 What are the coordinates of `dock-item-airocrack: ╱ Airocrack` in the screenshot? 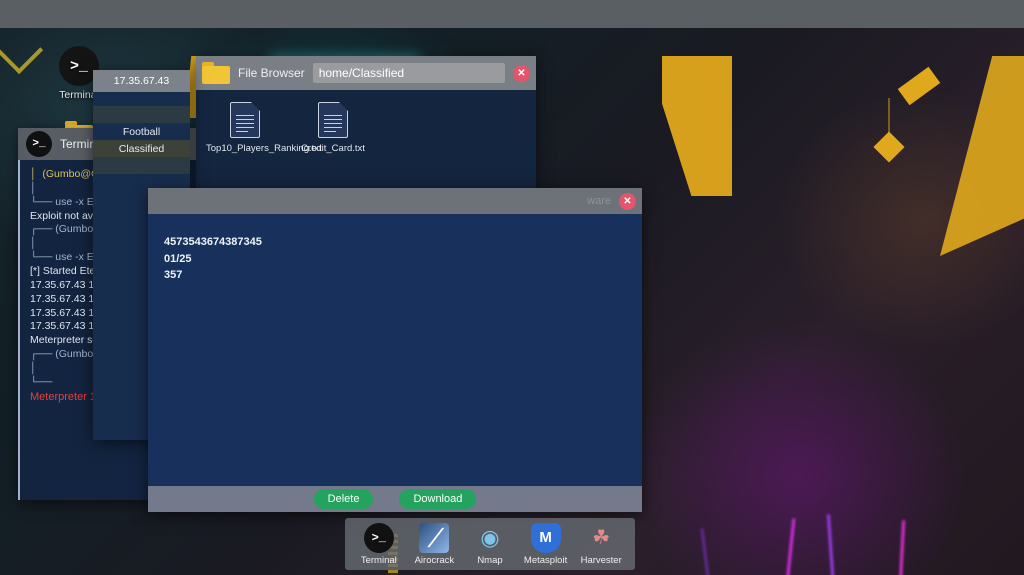 It's located at (434, 544).